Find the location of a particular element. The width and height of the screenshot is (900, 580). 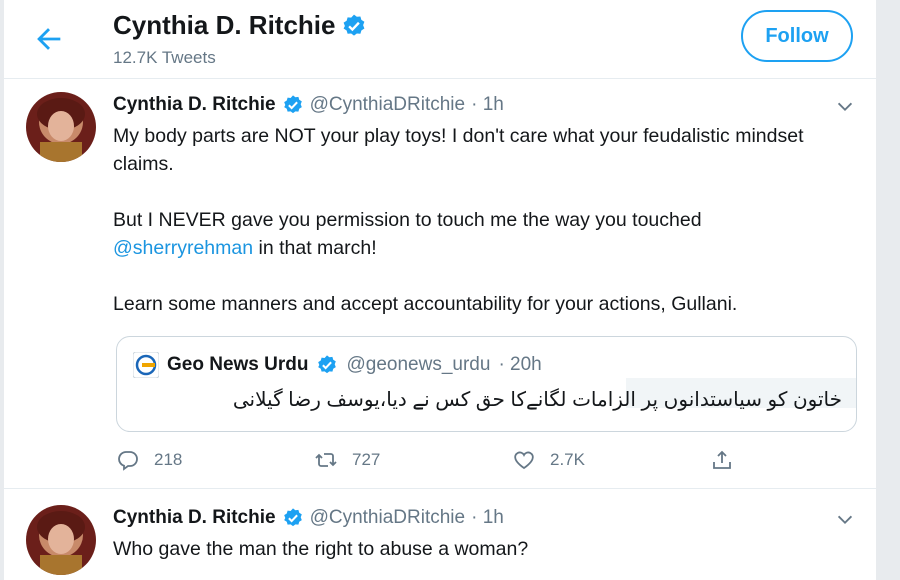

geo-news-logo-icon is located at coordinates (146, 365).